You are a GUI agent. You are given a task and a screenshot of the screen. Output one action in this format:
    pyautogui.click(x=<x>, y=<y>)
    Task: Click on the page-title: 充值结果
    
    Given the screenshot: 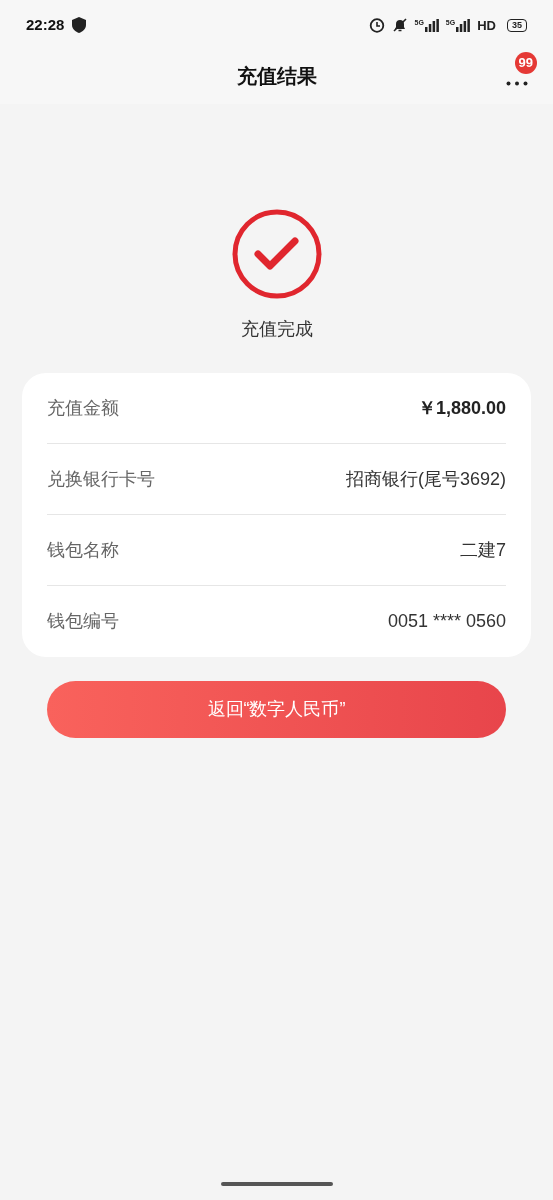 What is the action you would take?
    pyautogui.click(x=276, y=76)
    